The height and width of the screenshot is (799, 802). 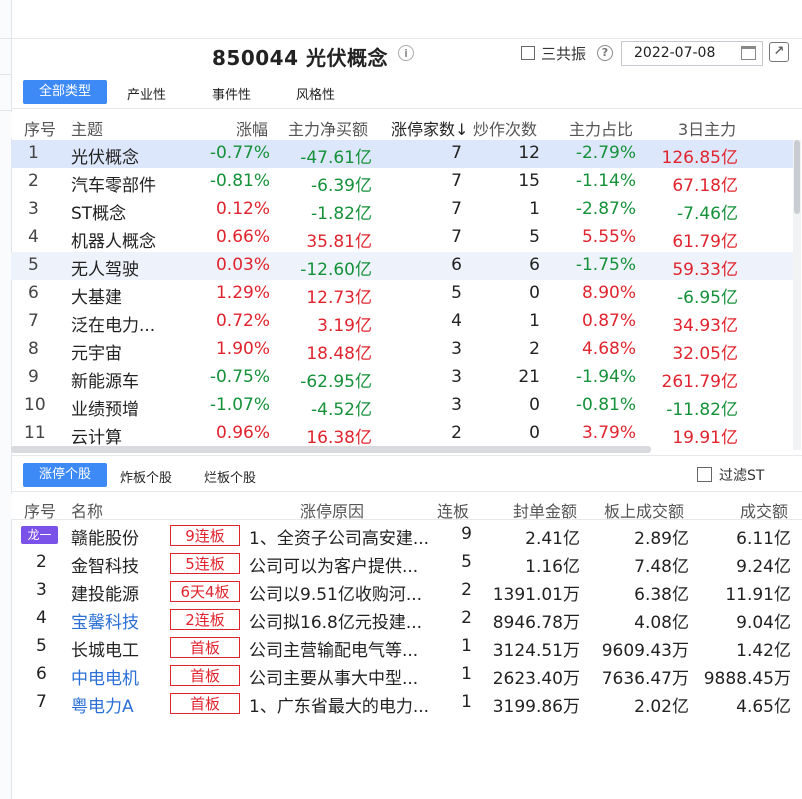 What do you see at coordinates (102, 704) in the screenshot?
I see `stock-name: 粤电力A` at bounding box center [102, 704].